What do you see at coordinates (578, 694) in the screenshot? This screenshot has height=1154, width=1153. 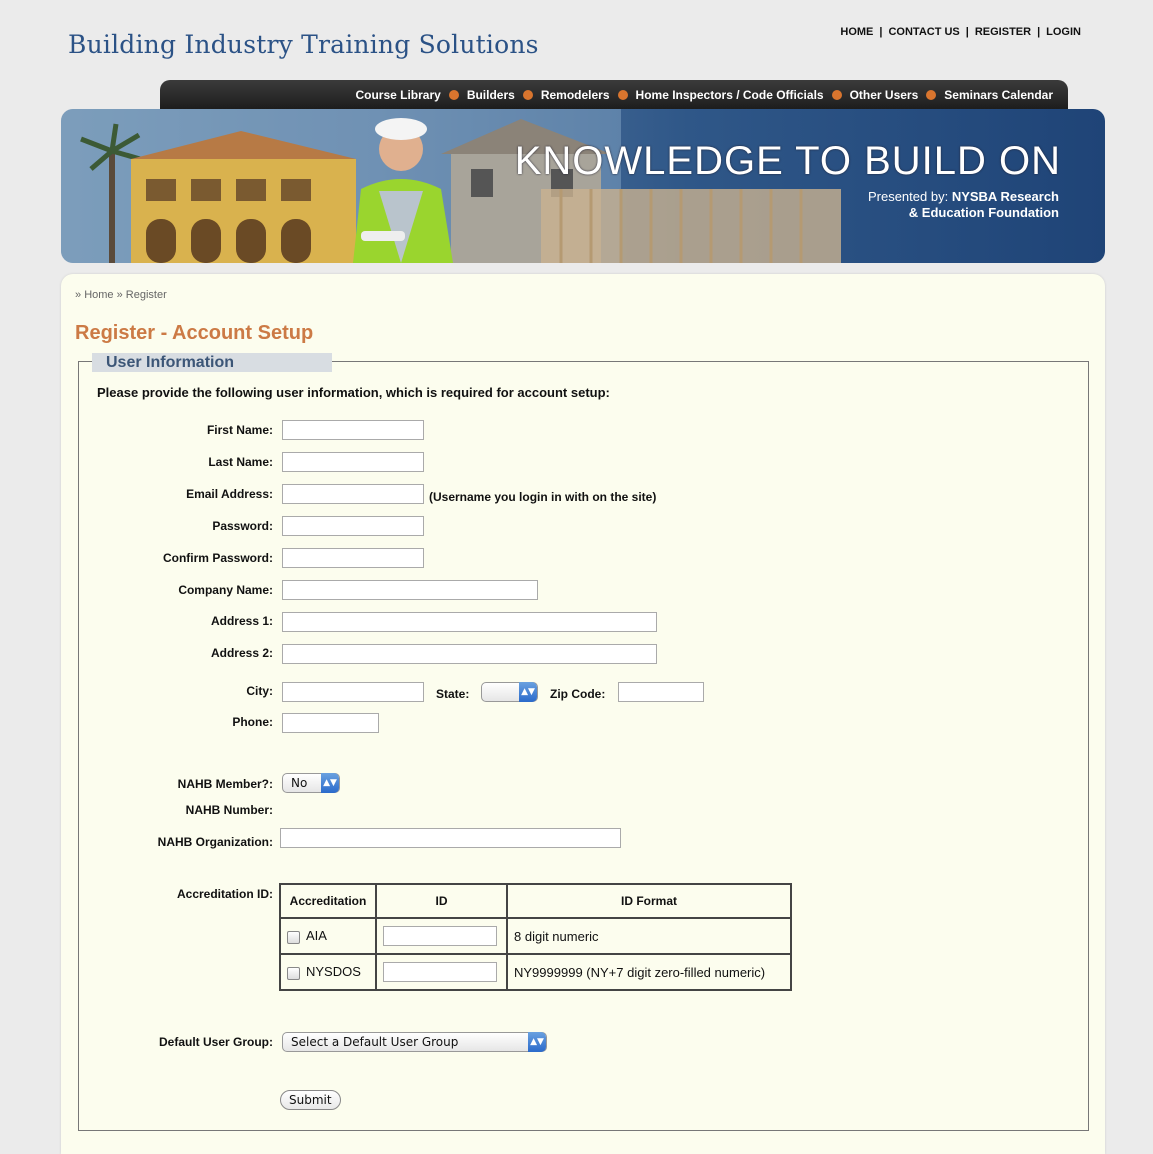 I see `zip-code-label: Zip Code:` at bounding box center [578, 694].